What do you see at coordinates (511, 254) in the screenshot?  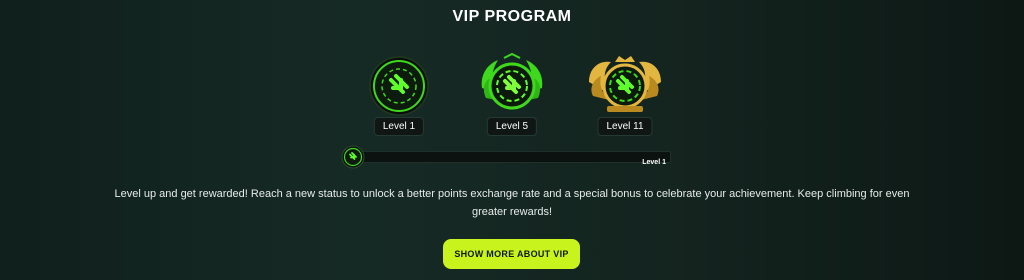 I see `show-more-vip-button: SHOW MORE ABOUT VIP` at bounding box center [511, 254].